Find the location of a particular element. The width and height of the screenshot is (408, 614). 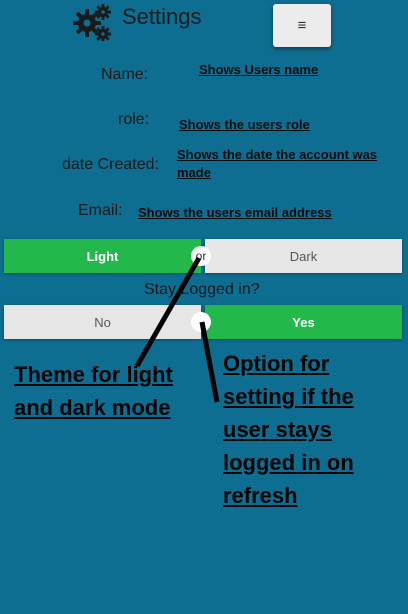

theme-arrow-line is located at coordinates (168, 312).